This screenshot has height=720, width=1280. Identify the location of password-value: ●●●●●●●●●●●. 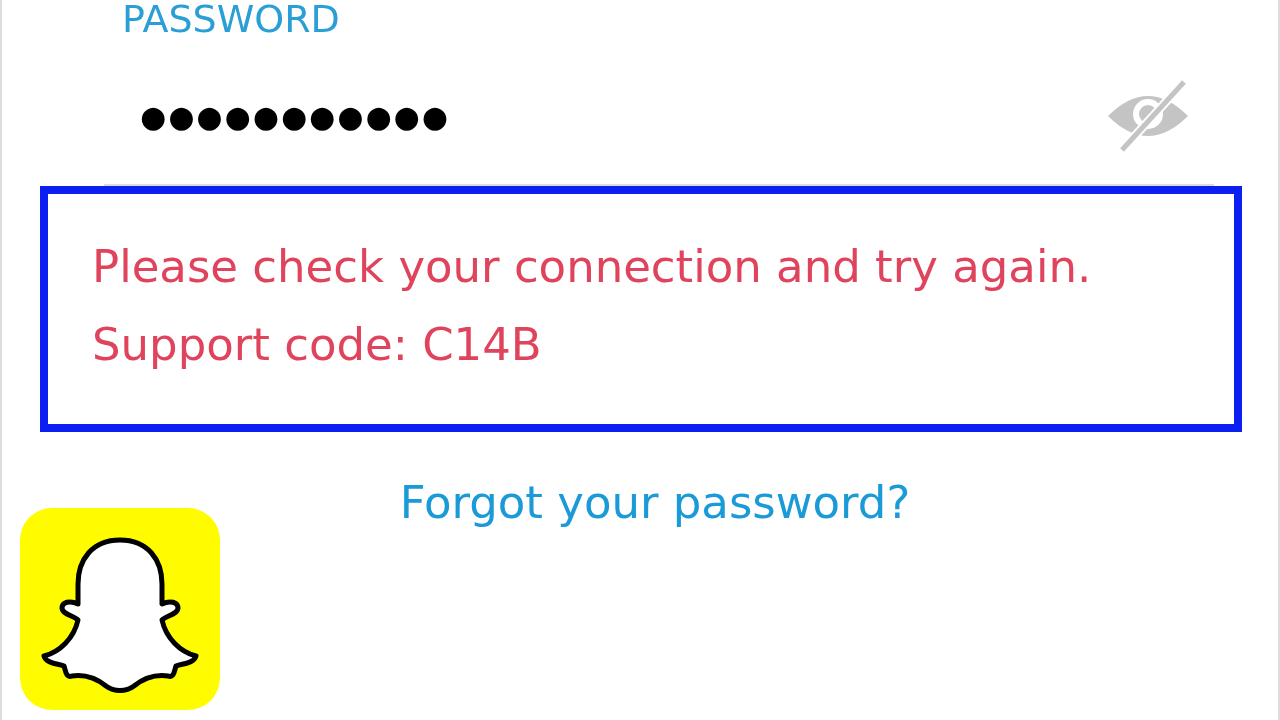
(295, 116).